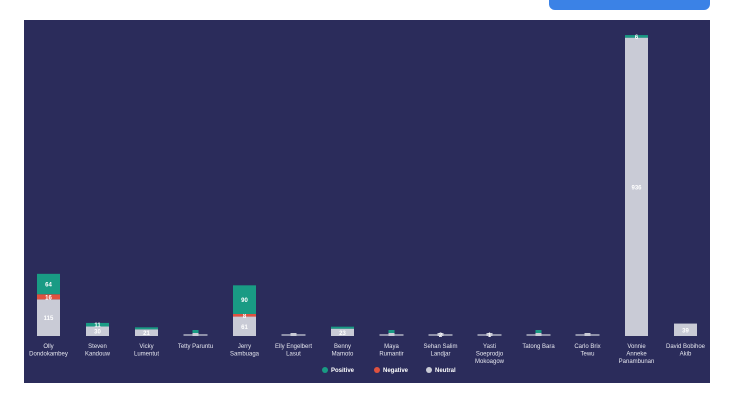 The width and height of the screenshot is (735, 400). What do you see at coordinates (48, 286) in the screenshot?
I see `data-label-positive-olly-dondokambey: 64` at bounding box center [48, 286].